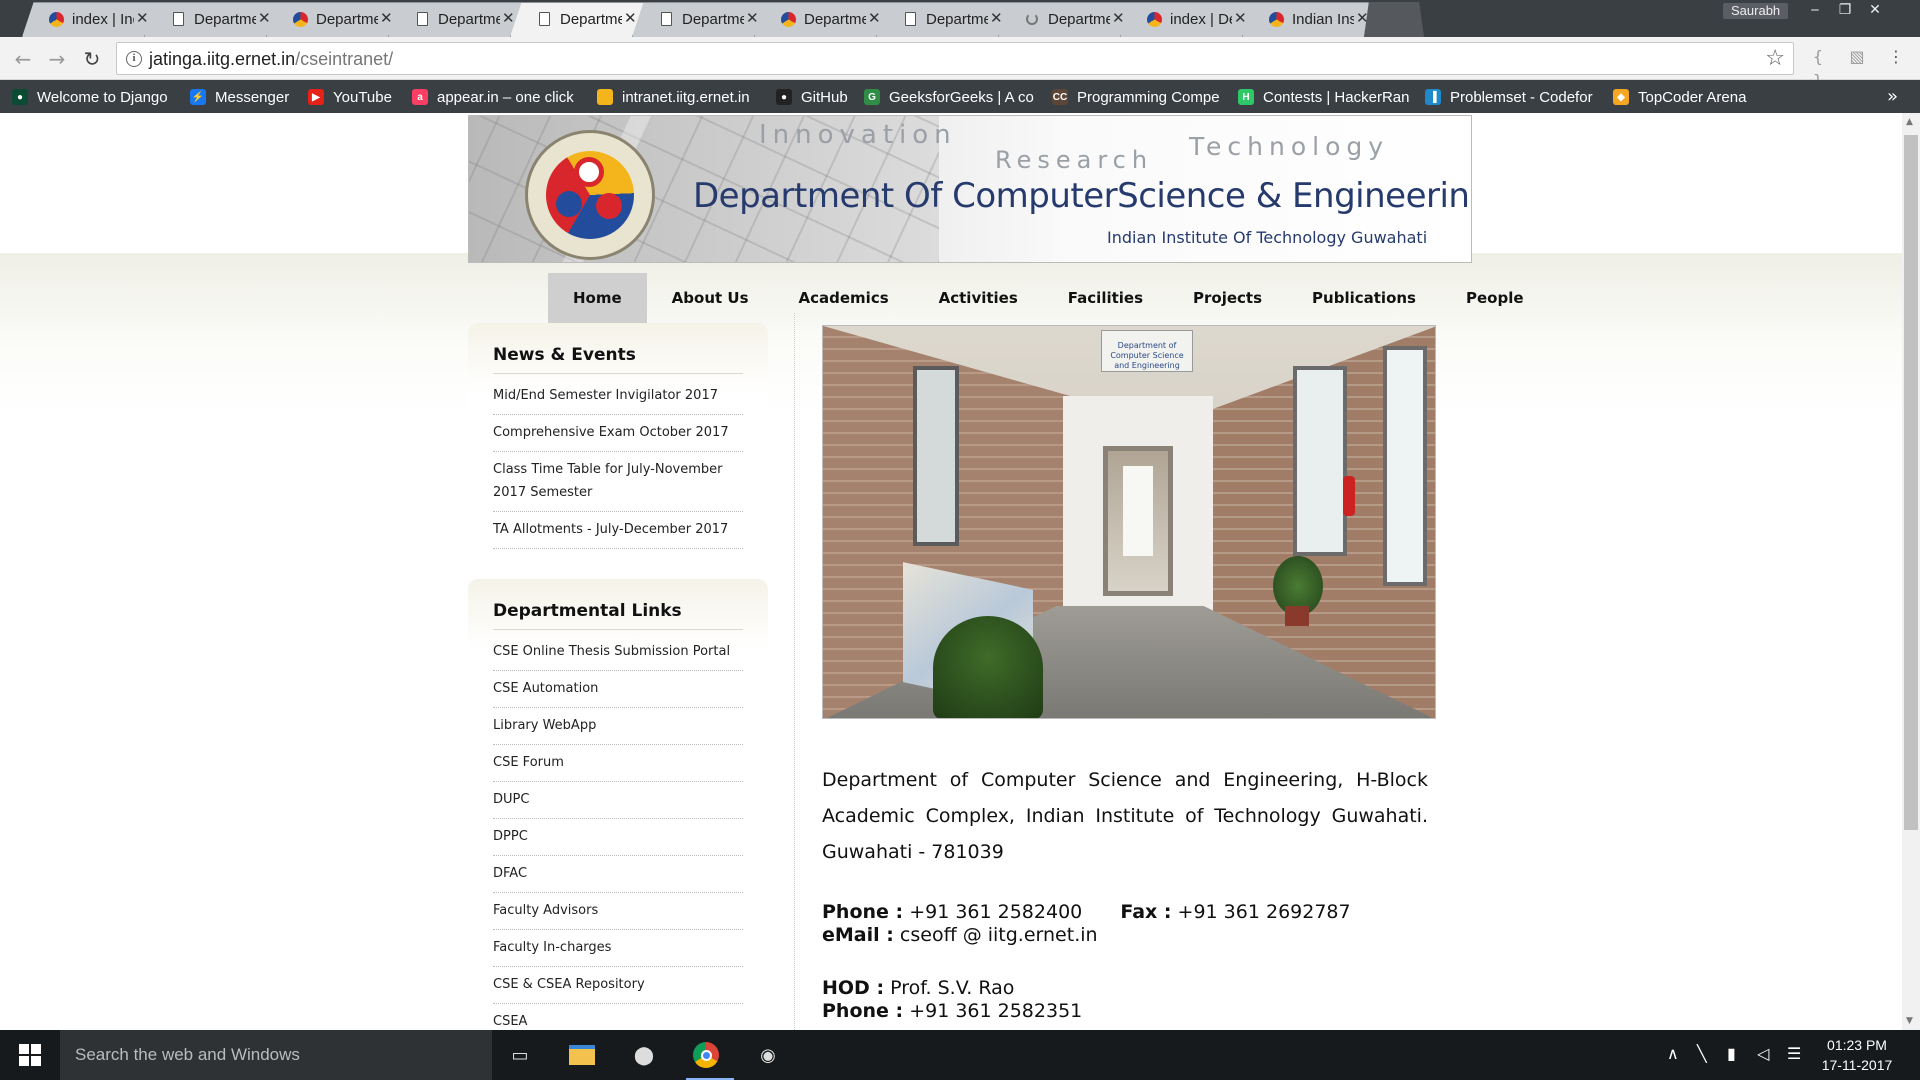  Describe the element at coordinates (1227, 298) in the screenshot. I see `menu-item-projects: Projects` at that location.